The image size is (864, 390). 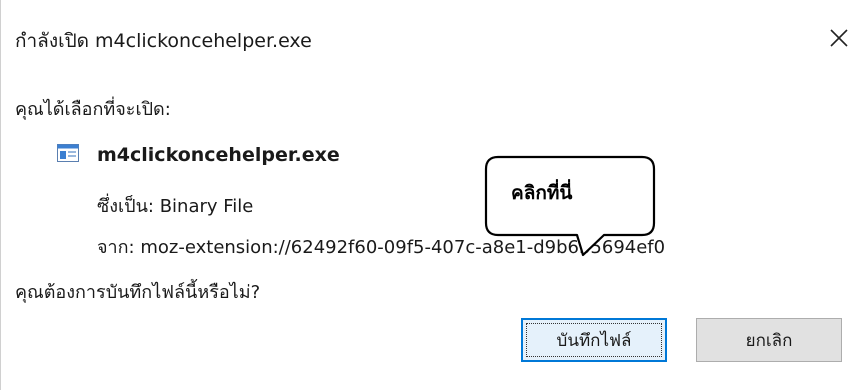 I want to click on dialog-footer-edge, so click(x=432, y=377).